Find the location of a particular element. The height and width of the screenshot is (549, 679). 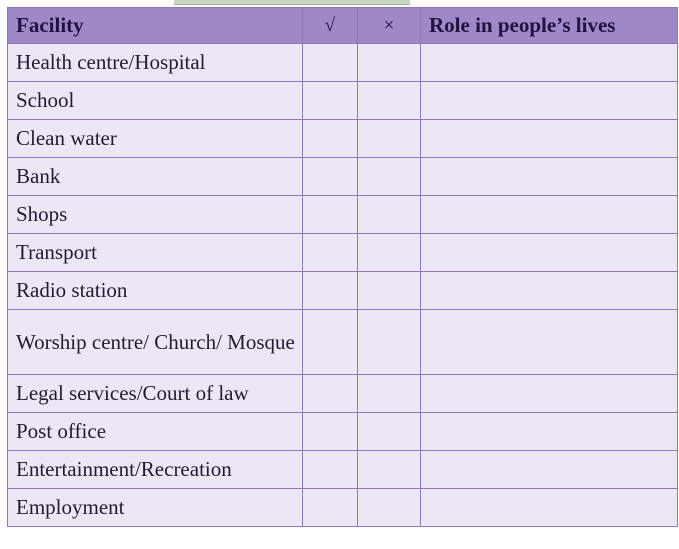

table-row: Shops is located at coordinates (342, 214).